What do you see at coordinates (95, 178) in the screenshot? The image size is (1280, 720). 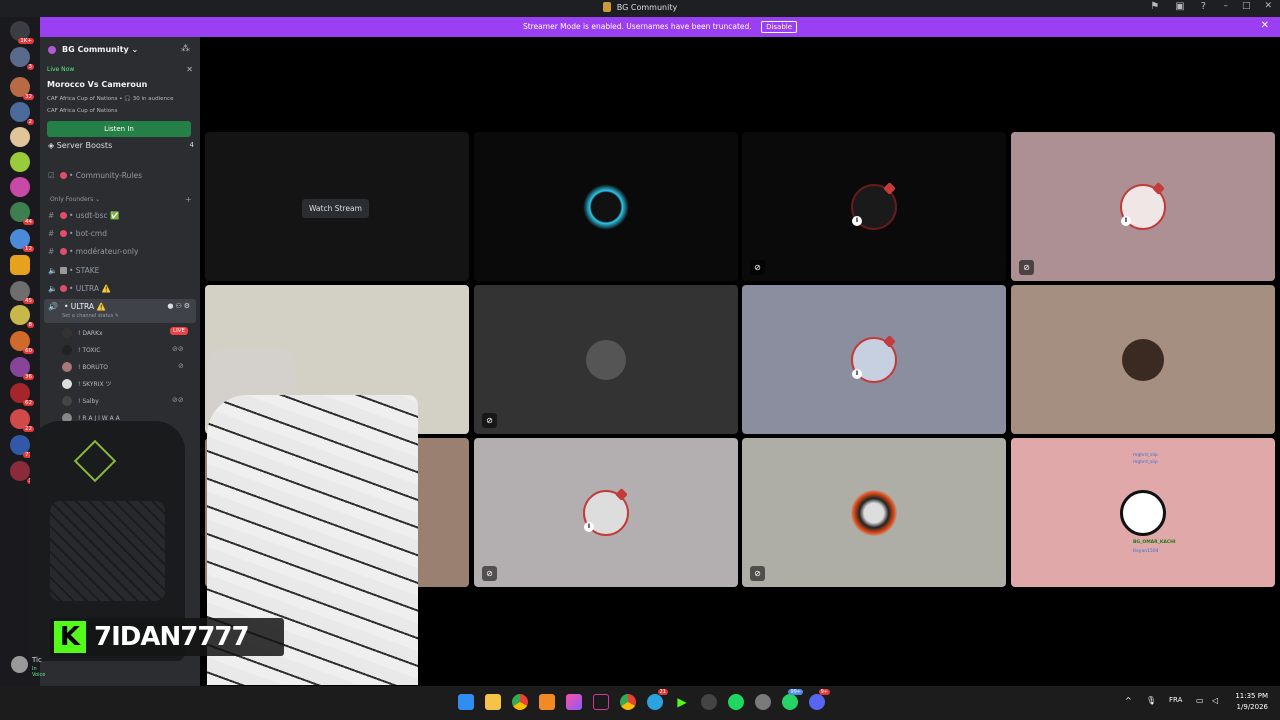 I see `channel-item: ☑ • Community-Rules` at bounding box center [95, 178].